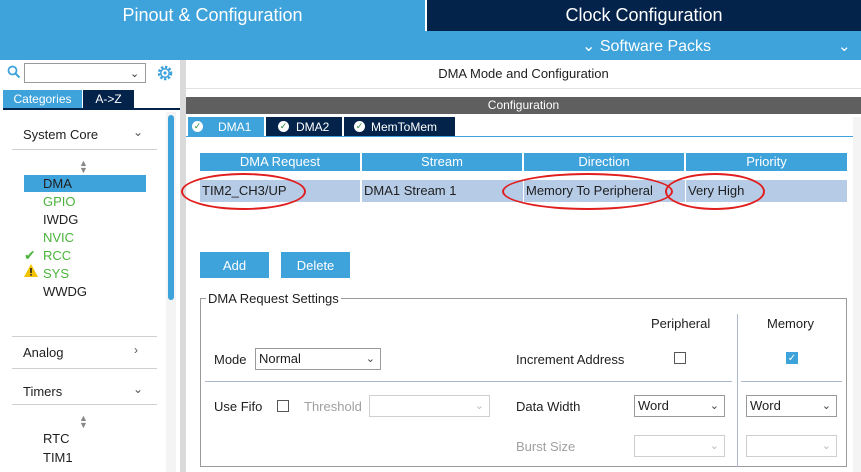  Describe the element at coordinates (91, 109) in the screenshot. I see `tab-underline` at that location.